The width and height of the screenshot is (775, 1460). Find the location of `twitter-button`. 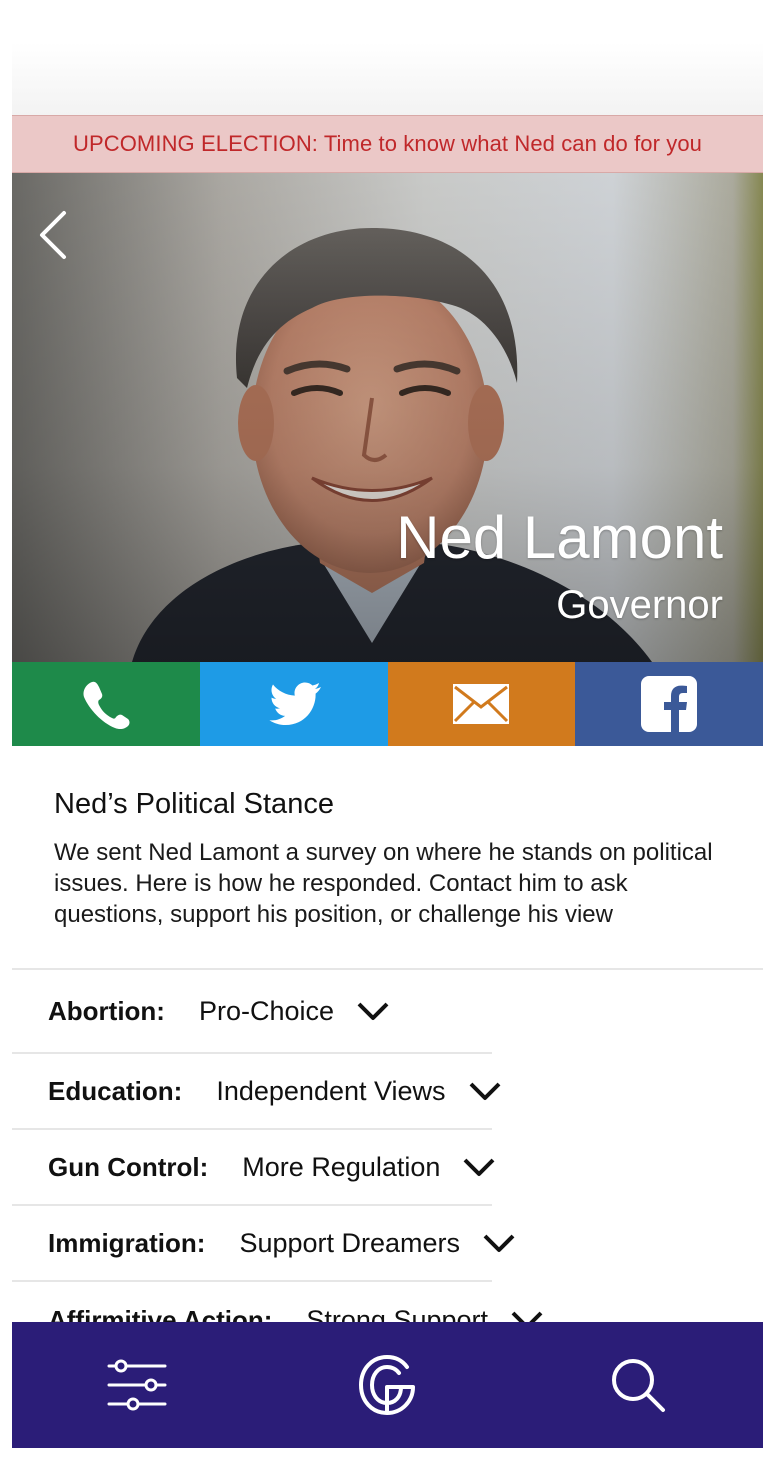

twitter-button is located at coordinates (293, 704).